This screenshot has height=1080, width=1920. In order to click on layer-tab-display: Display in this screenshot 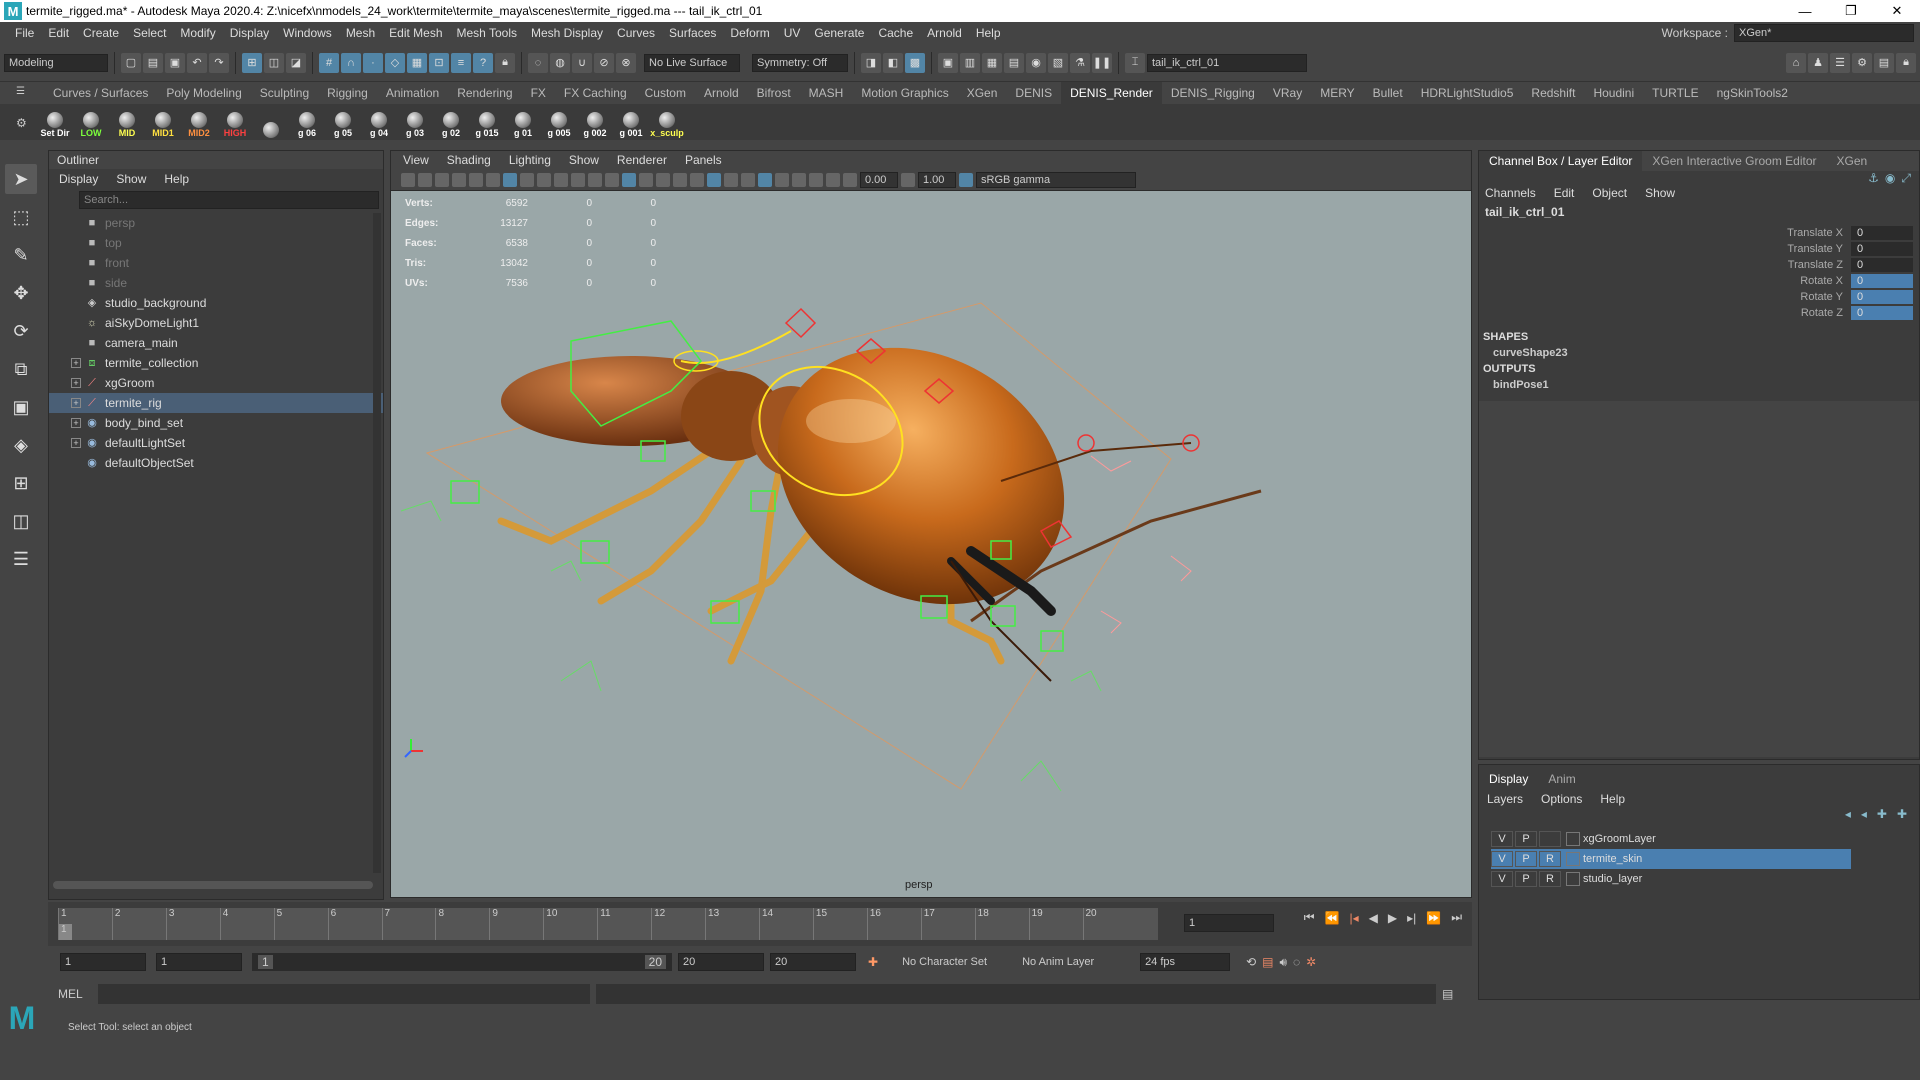, I will do `click(1509, 779)`.